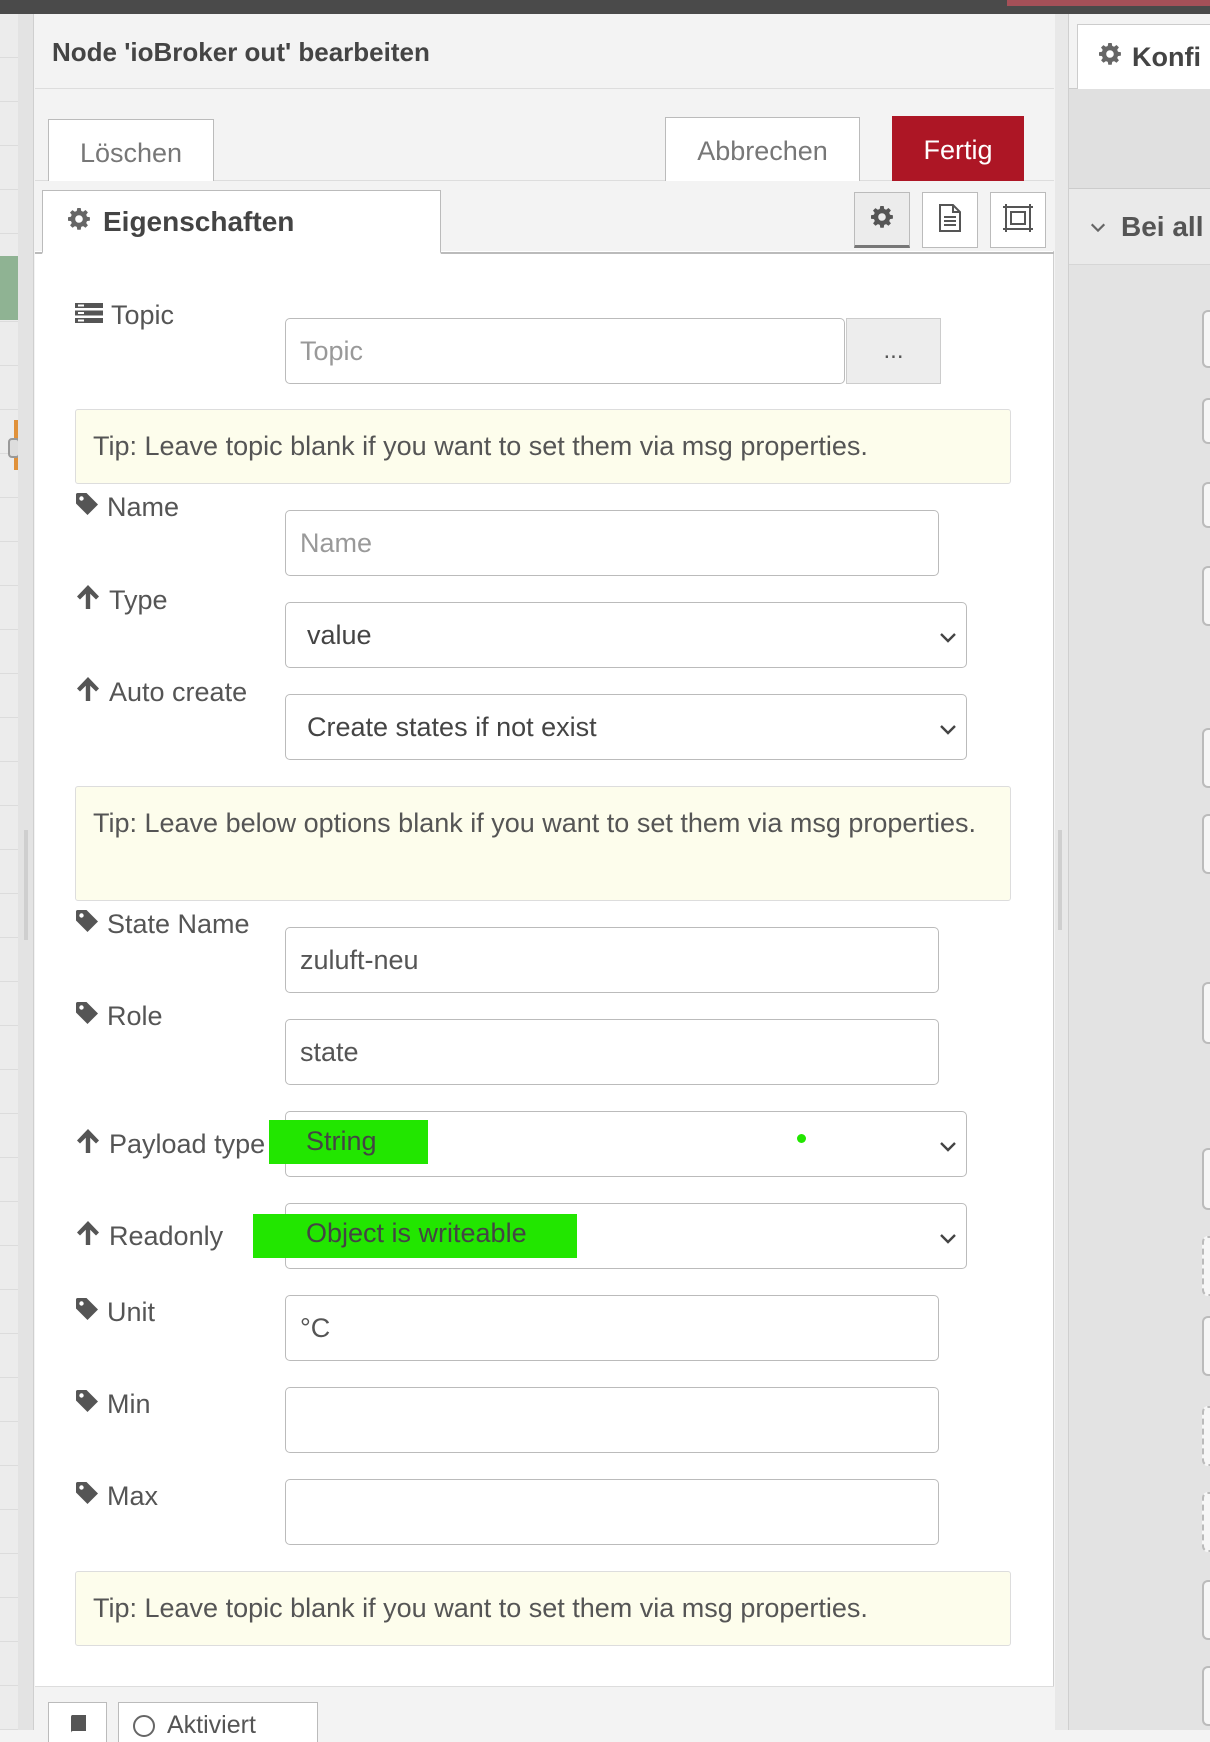 The height and width of the screenshot is (1742, 1210). What do you see at coordinates (131, 1312) in the screenshot?
I see `unit-label-text: Unit` at bounding box center [131, 1312].